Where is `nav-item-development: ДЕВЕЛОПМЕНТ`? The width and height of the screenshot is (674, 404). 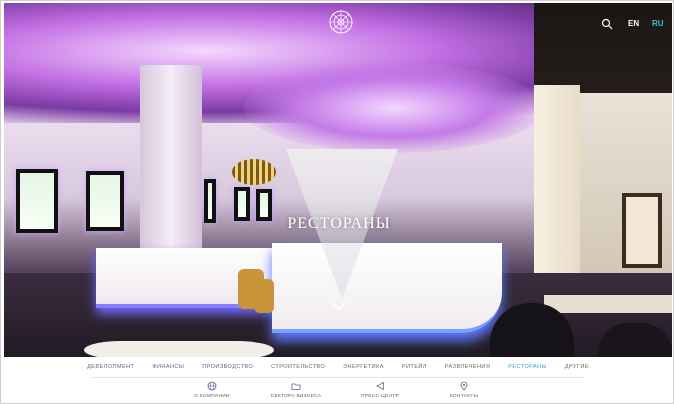
nav-item-development: ДЕВЕЛОПМЕНТ is located at coordinates (110, 367).